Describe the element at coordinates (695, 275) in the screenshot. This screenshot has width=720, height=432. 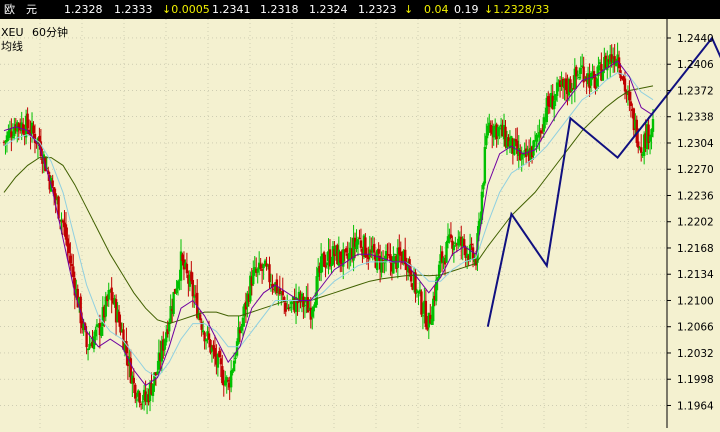
I see `y-tick-label: 1.2134` at that location.